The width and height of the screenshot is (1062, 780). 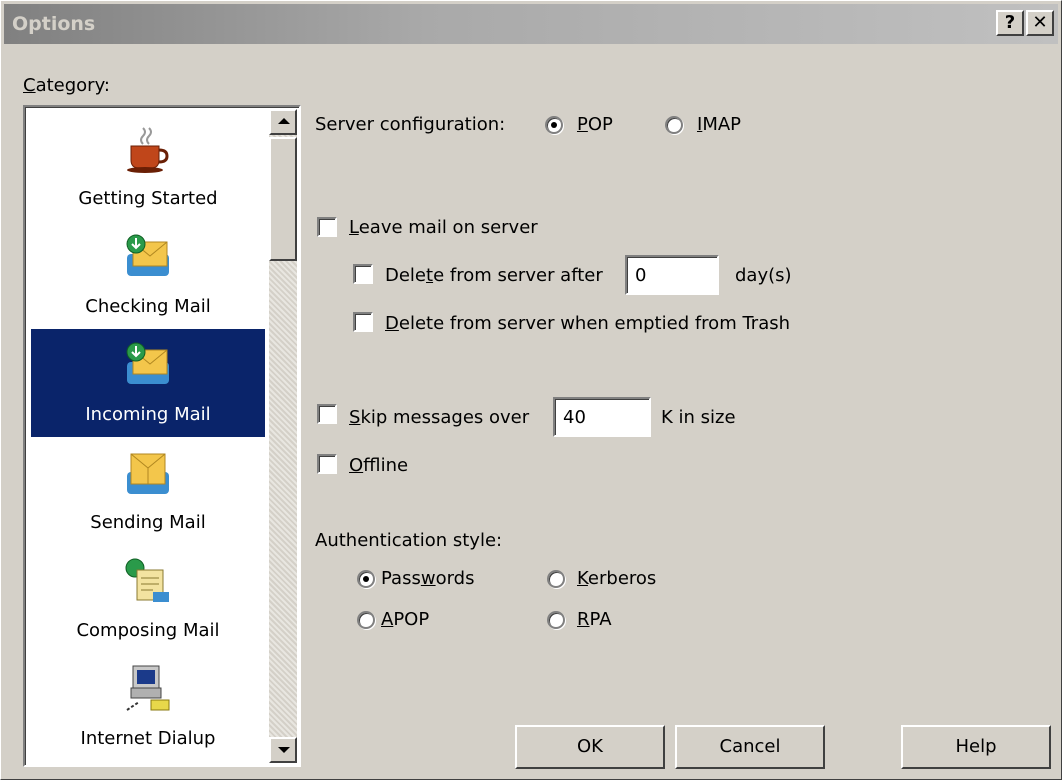 What do you see at coordinates (594, 619) in the screenshot?
I see `rpa-label: RPA` at bounding box center [594, 619].